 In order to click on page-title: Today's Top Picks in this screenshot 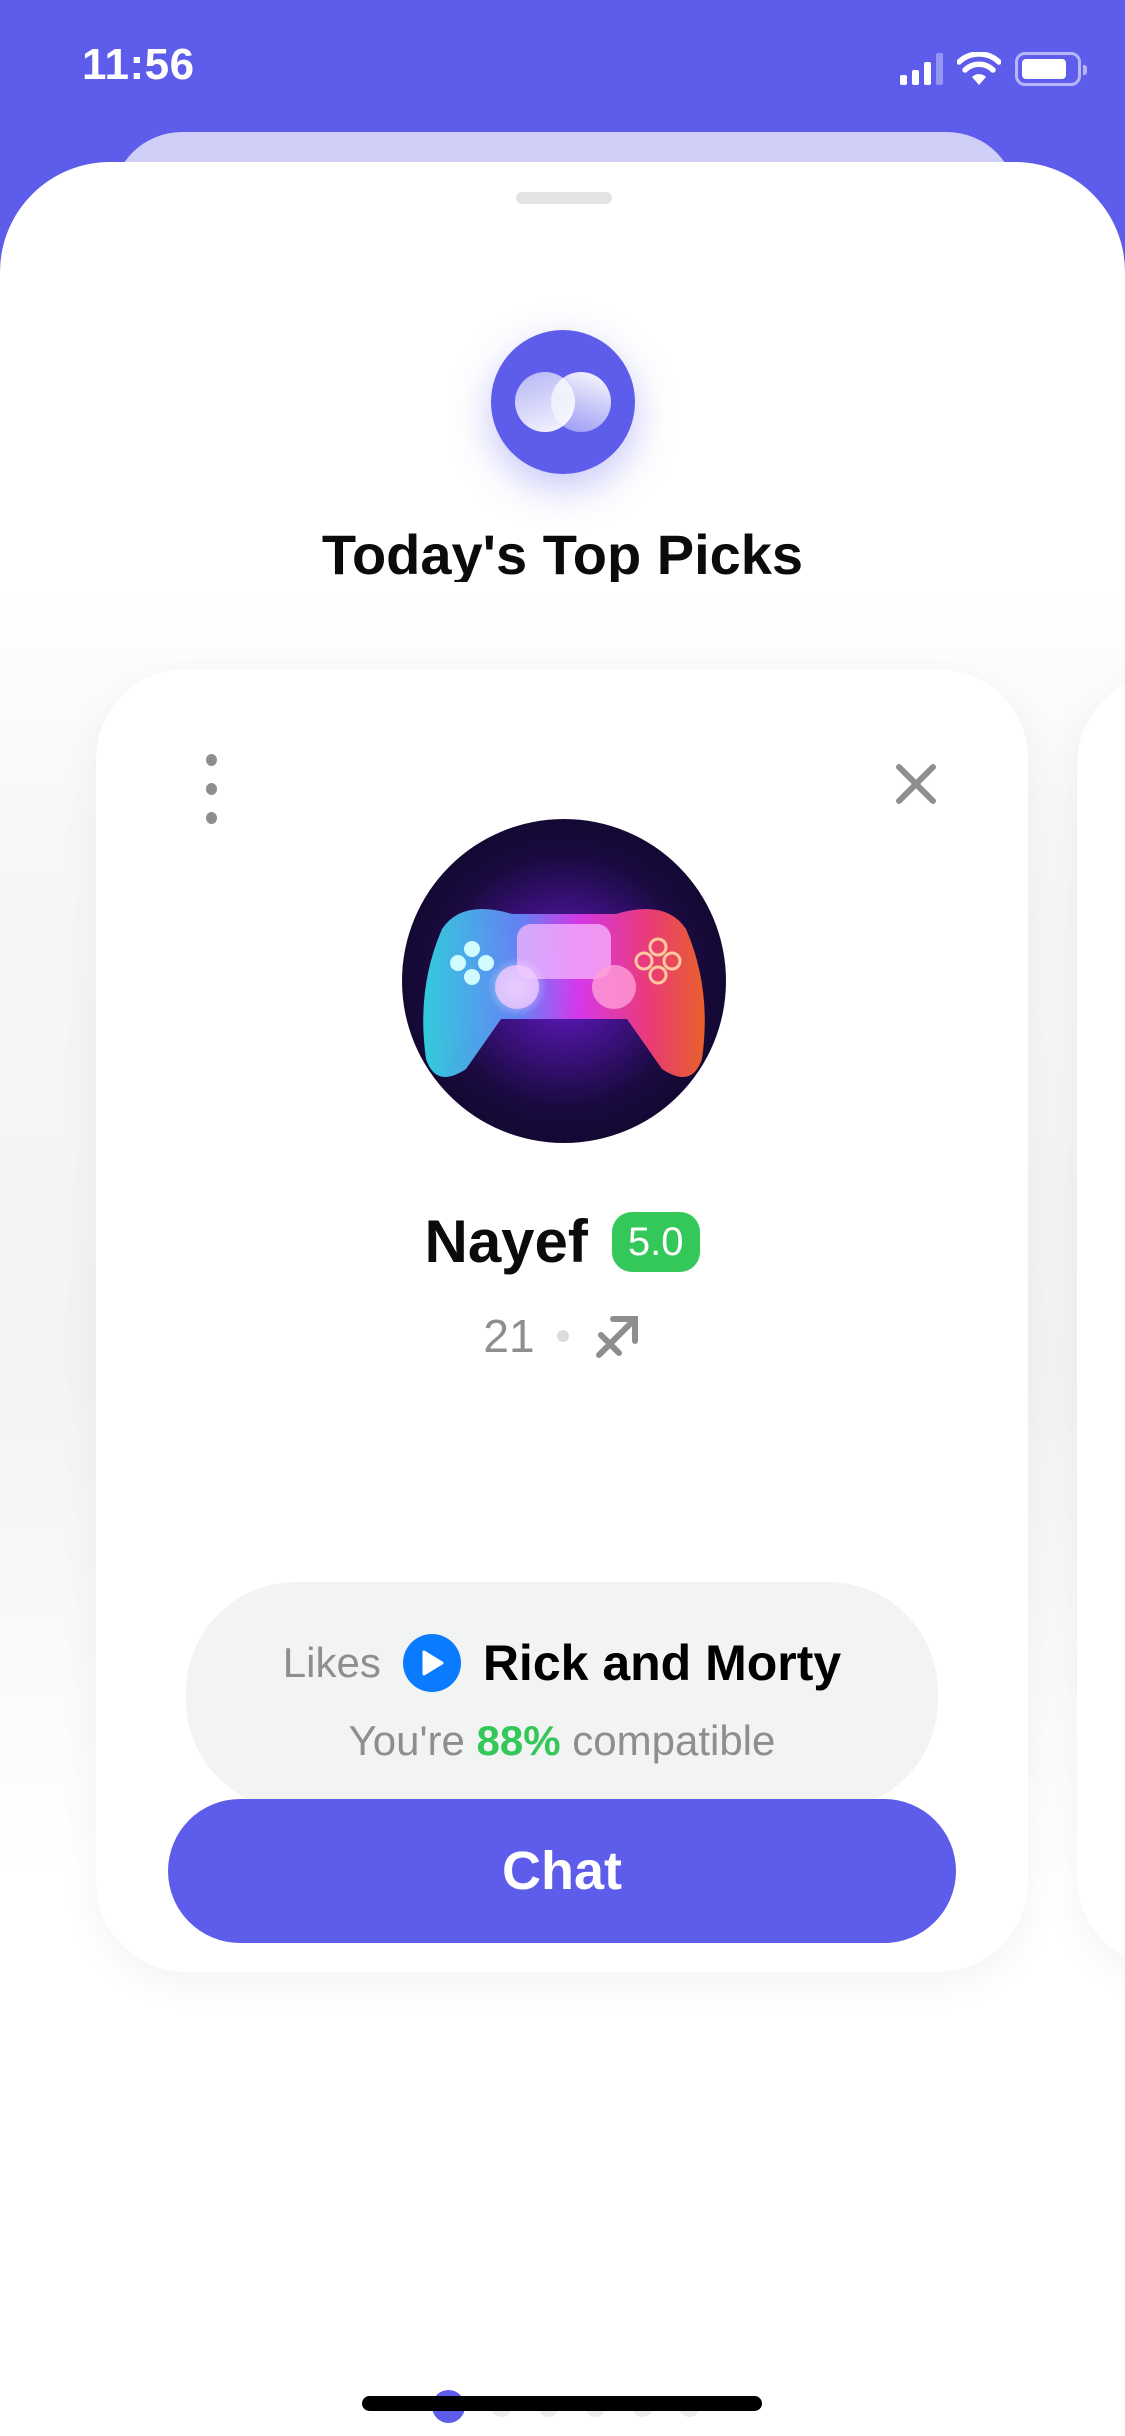, I will do `click(562, 554)`.